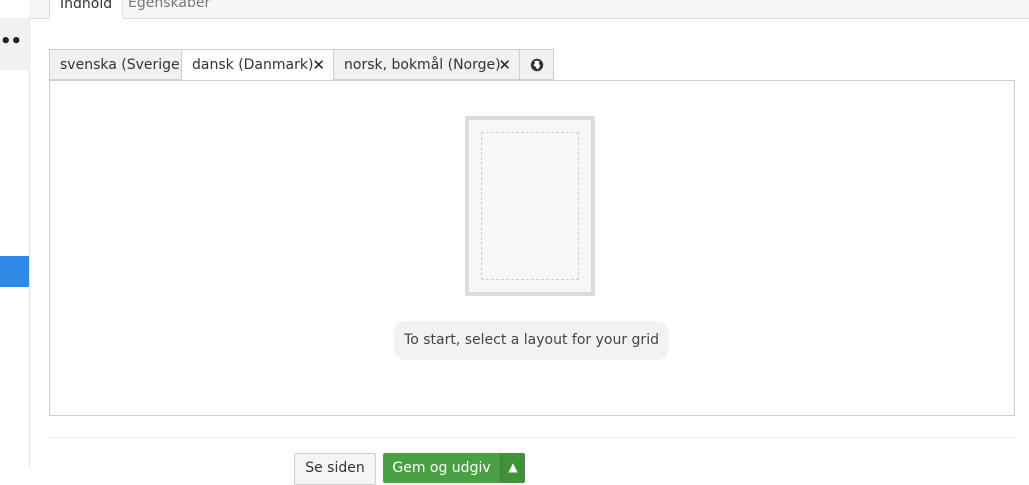 The width and height of the screenshot is (1029, 485). What do you see at coordinates (335, 469) in the screenshot?
I see `see-page-button: Se siden` at bounding box center [335, 469].